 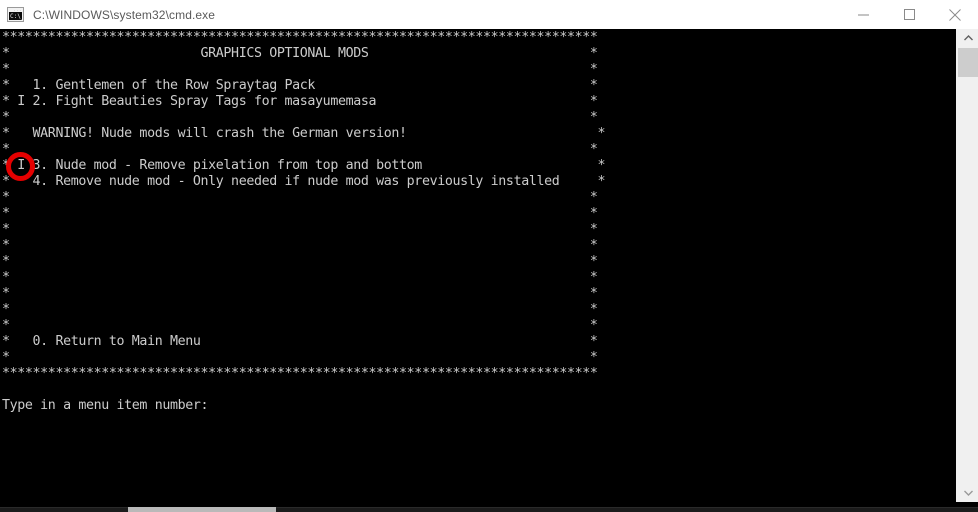 I want to click on cmd-icon-prompt-text: C:\_, so click(x=15, y=16).